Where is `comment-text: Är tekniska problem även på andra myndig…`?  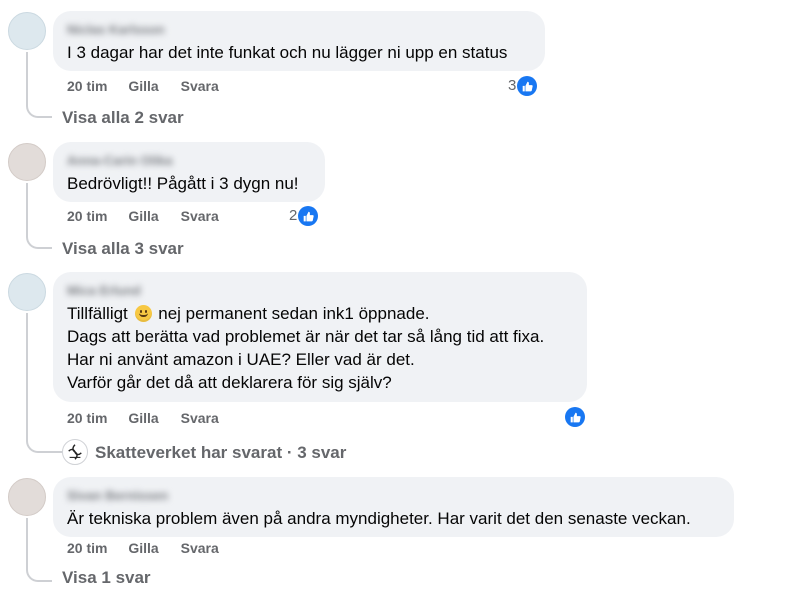 comment-text: Är tekniska problem även på andra myndig… is located at coordinates (379, 518).